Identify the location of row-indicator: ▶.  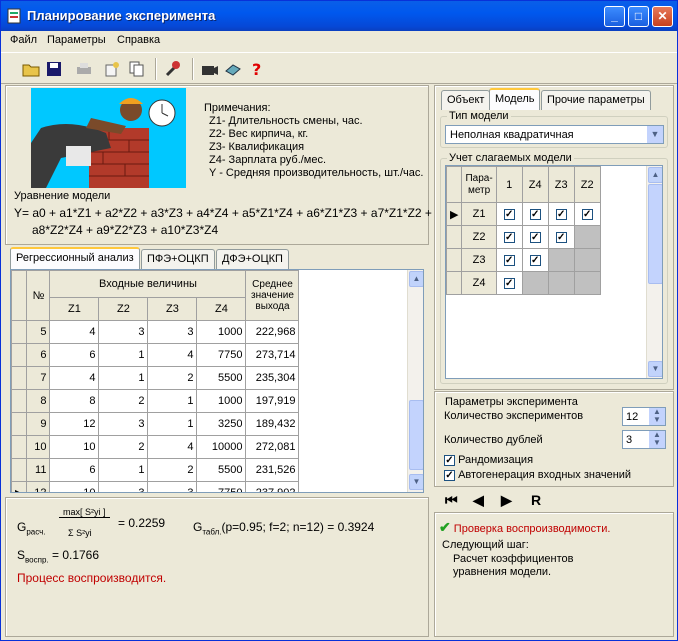
(19, 486).